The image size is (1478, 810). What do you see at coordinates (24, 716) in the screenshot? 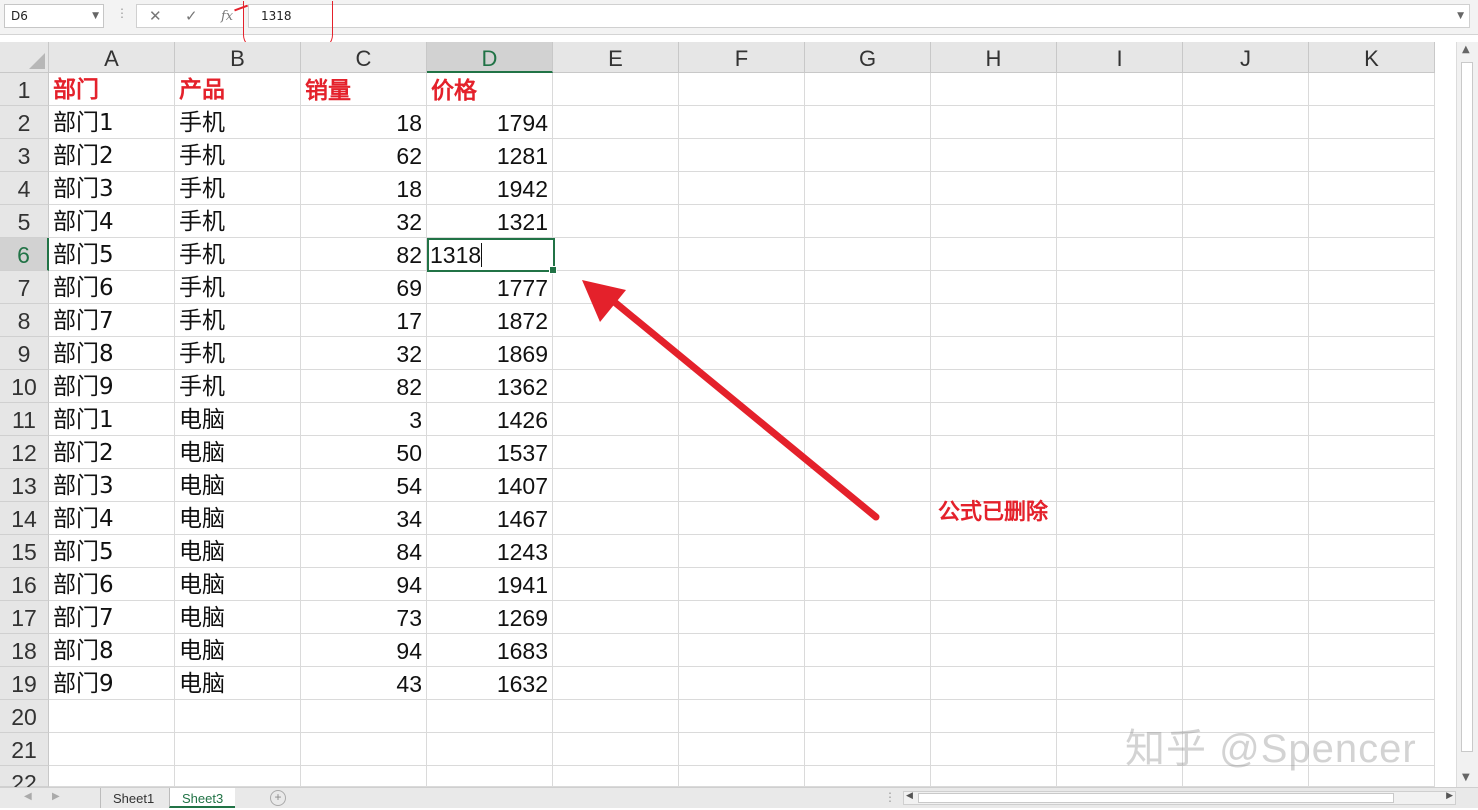
I see `row-header-20: 20` at bounding box center [24, 716].